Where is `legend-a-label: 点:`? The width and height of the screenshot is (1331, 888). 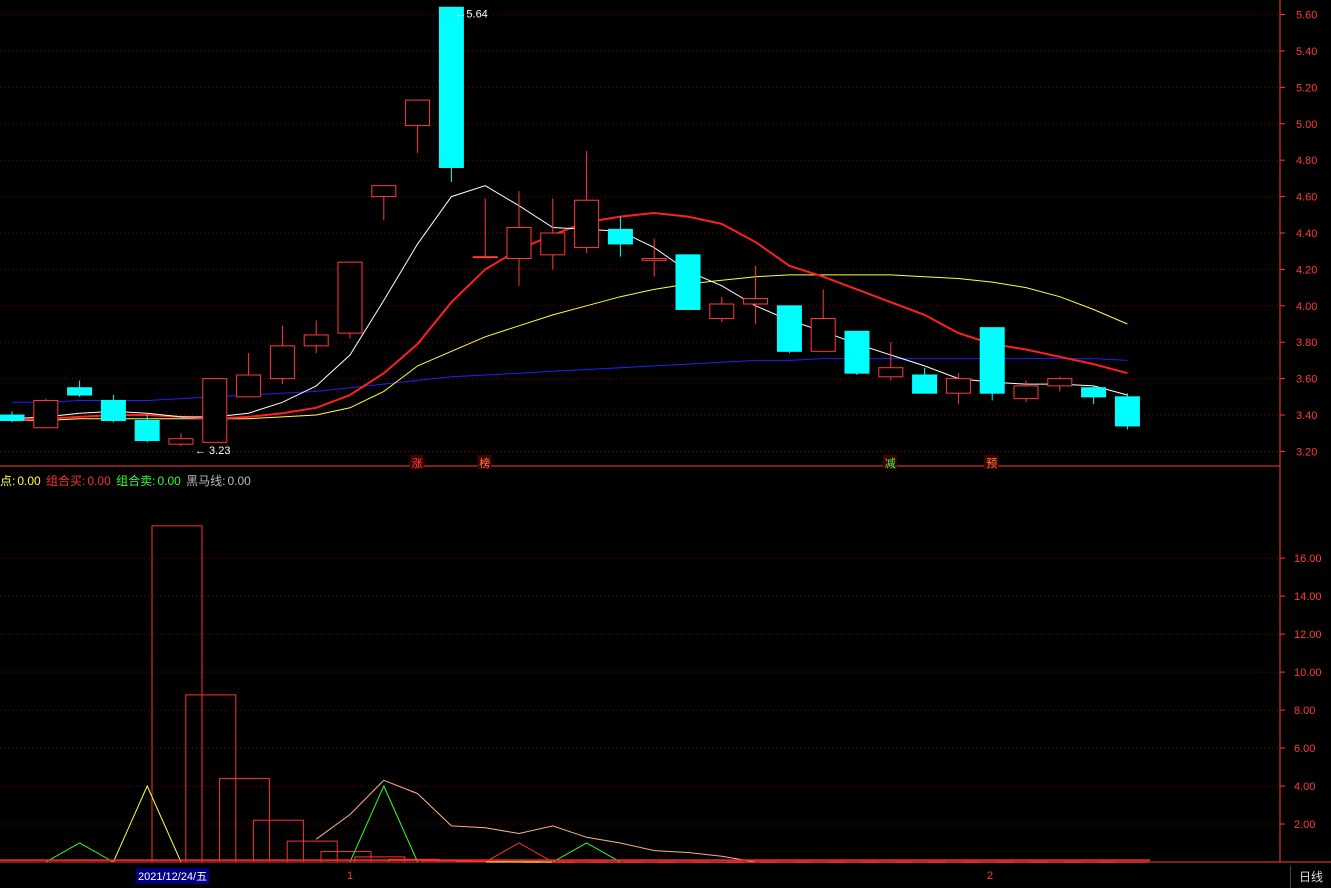
legend-a-label: 点: is located at coordinates (8, 481).